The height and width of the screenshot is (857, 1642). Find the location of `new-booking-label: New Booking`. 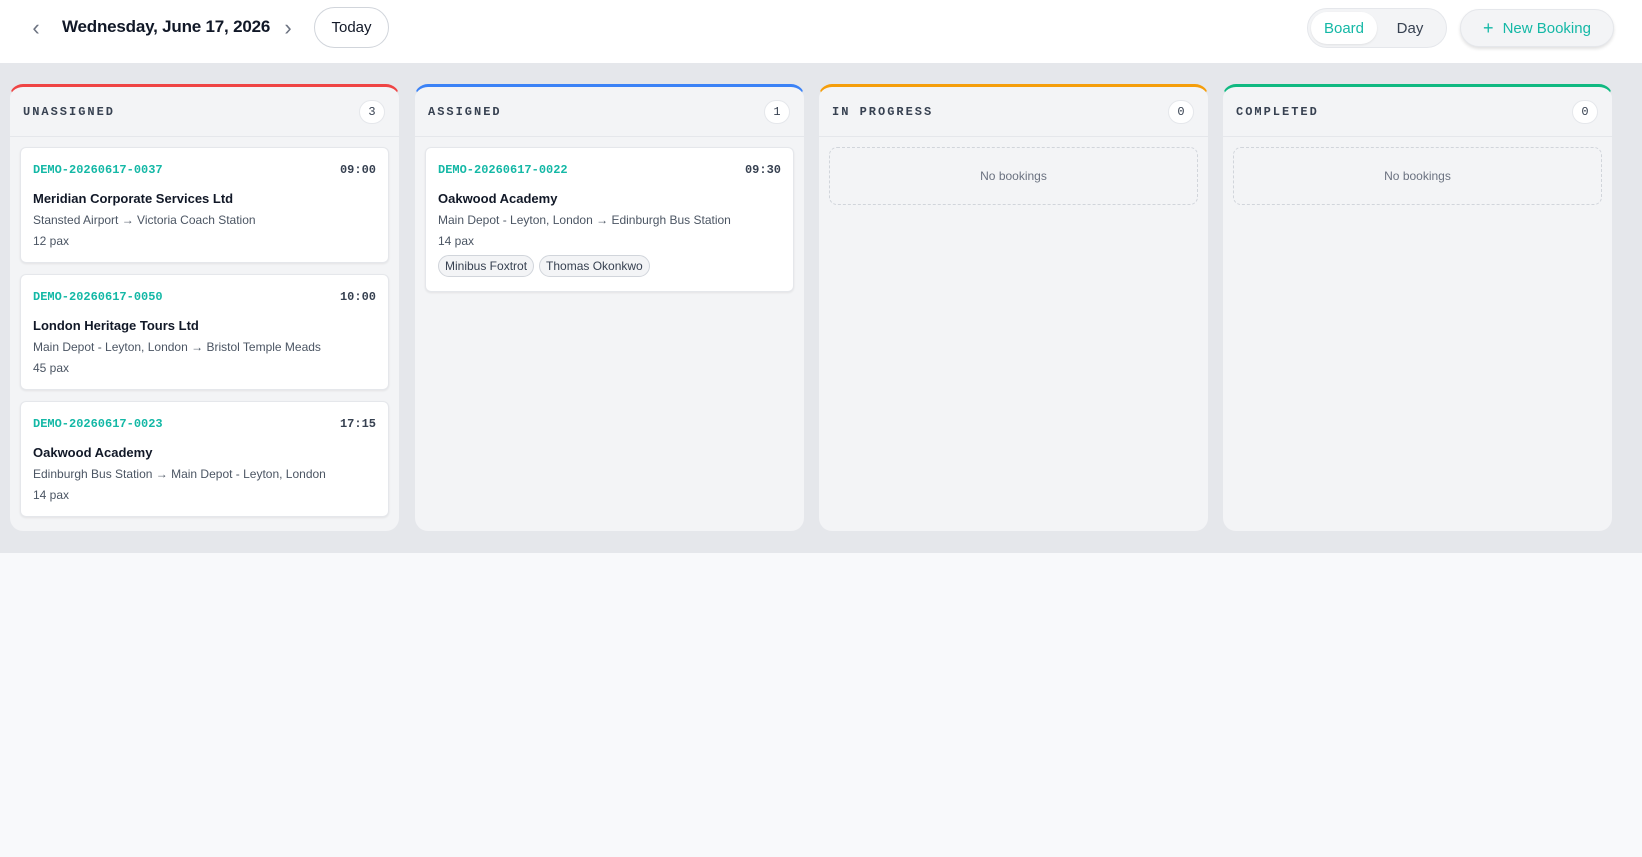

new-booking-label: New Booking is located at coordinates (1546, 28).